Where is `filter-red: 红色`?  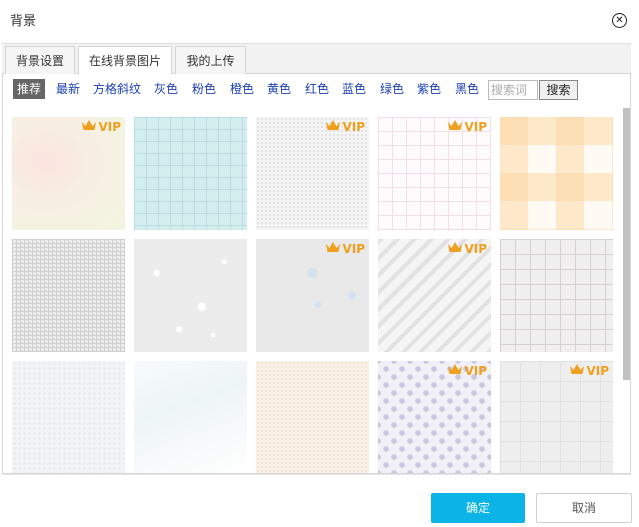
filter-red: 红色 is located at coordinates (317, 89).